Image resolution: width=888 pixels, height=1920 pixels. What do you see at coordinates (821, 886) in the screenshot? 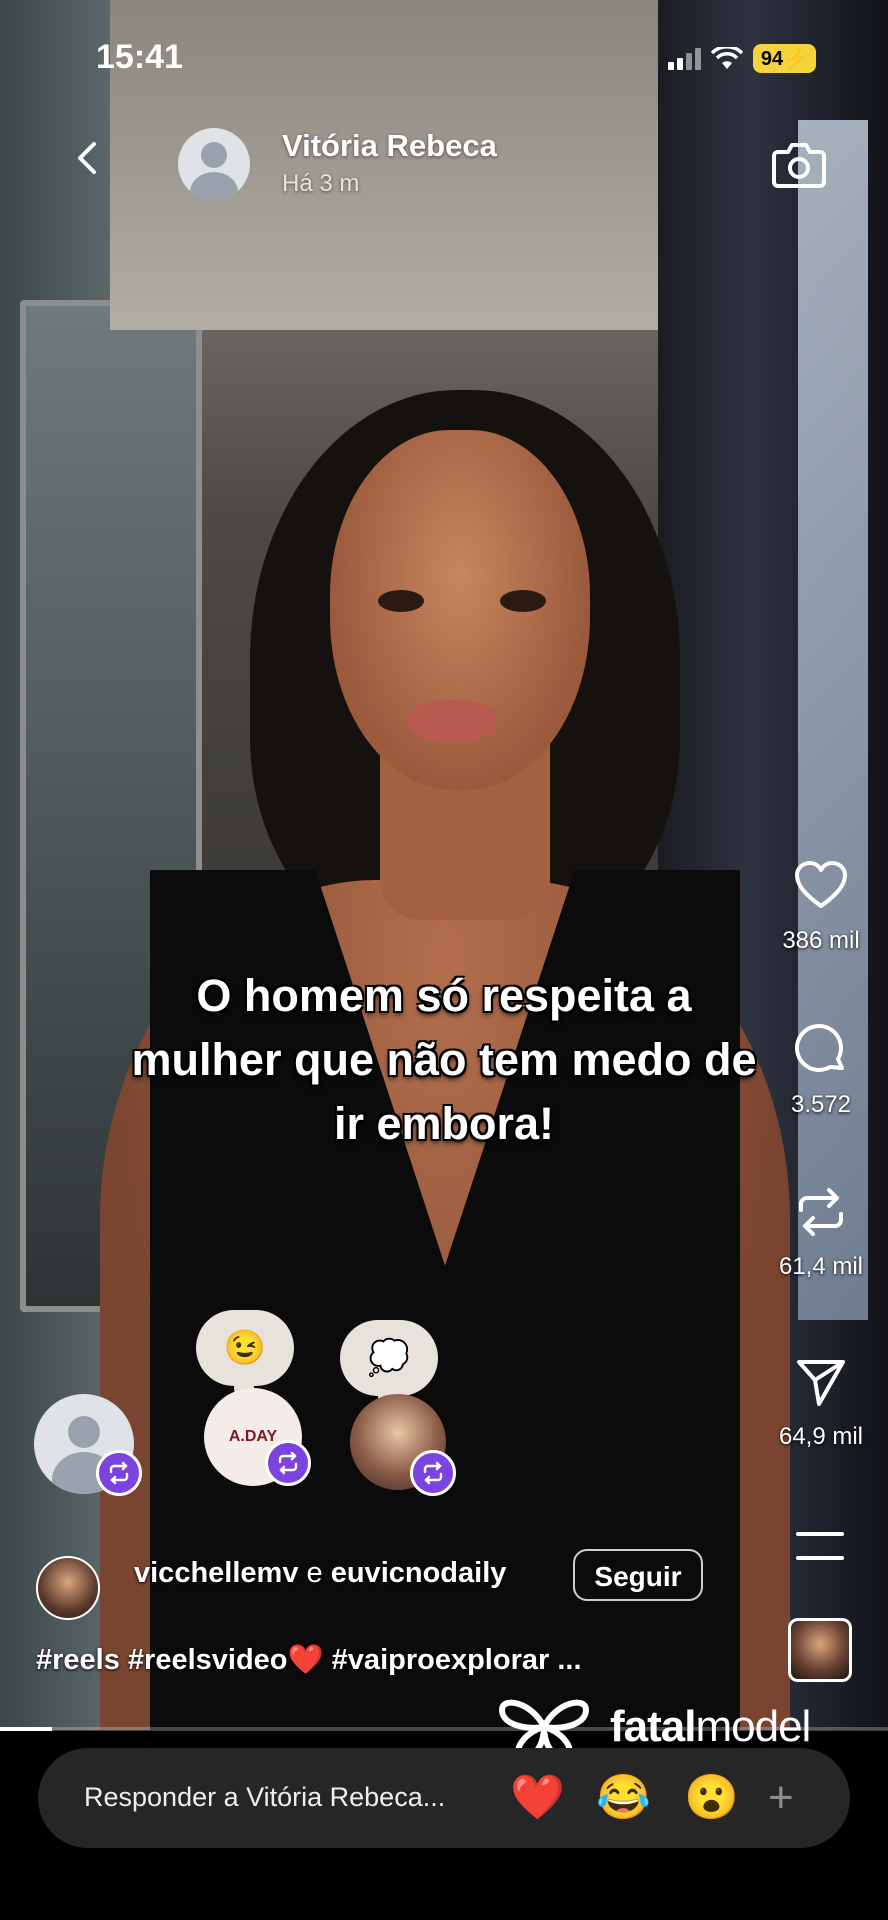
I see `heart-icon` at bounding box center [821, 886].